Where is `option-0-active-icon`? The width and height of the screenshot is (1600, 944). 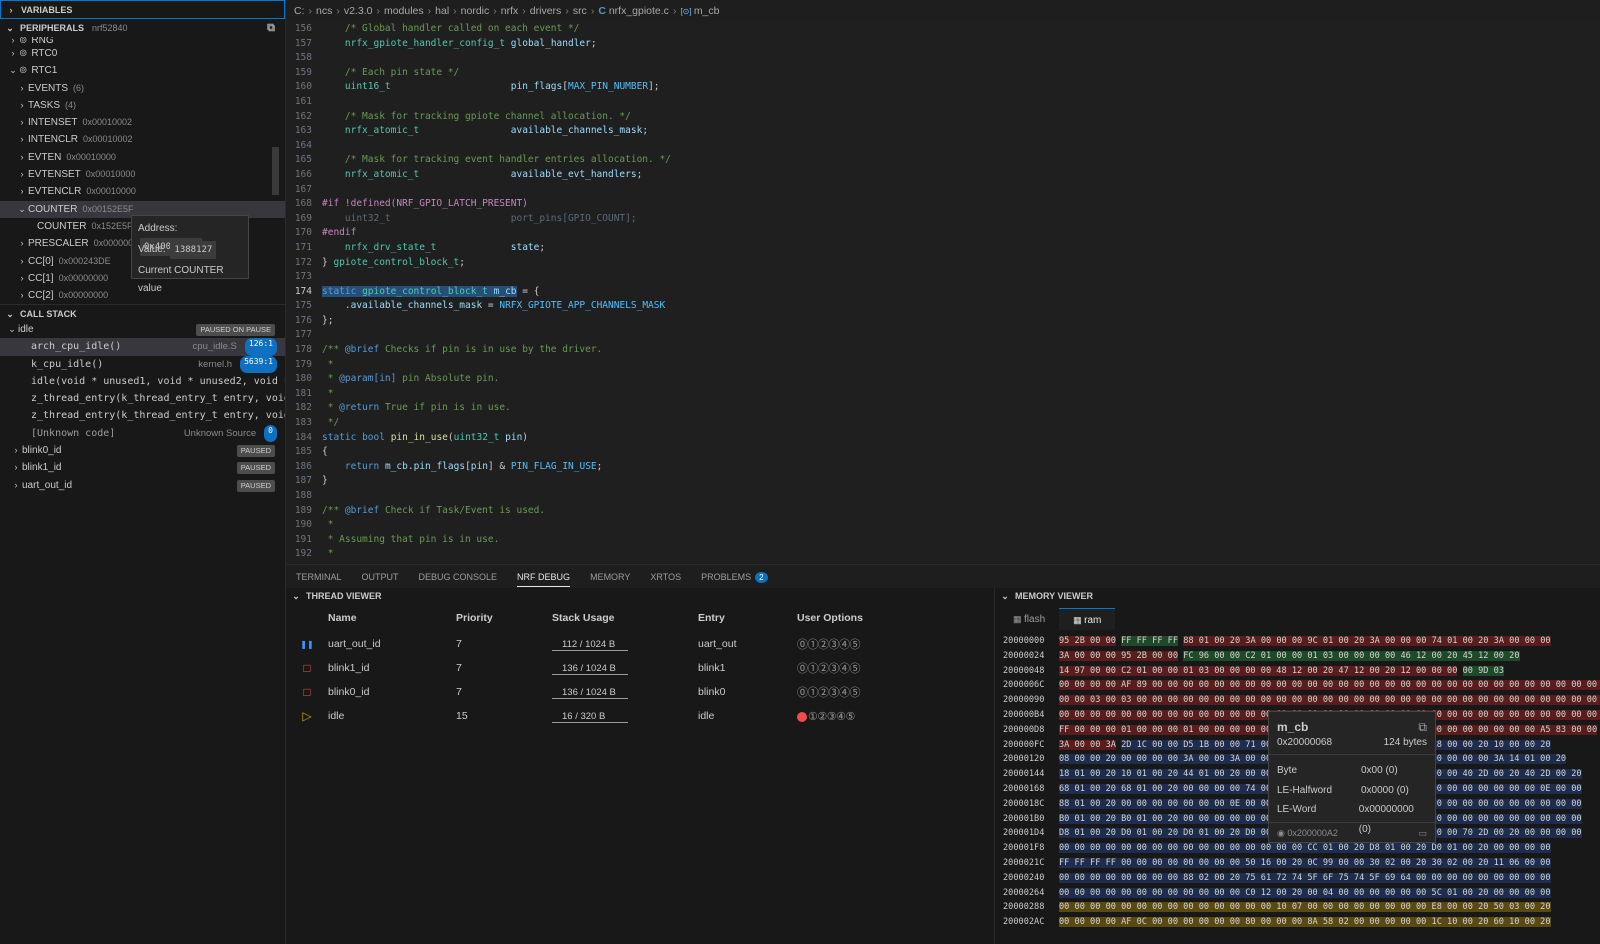
option-0-active-icon is located at coordinates (802, 716).